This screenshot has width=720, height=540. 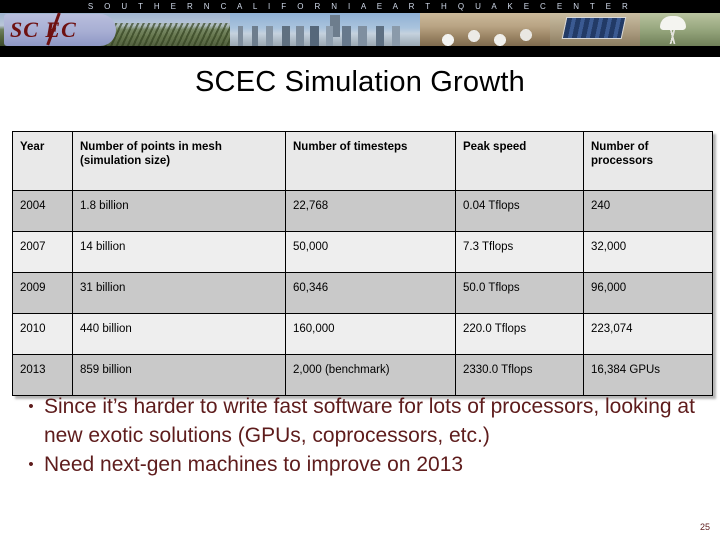 What do you see at coordinates (179, 211) in the screenshot?
I see `cell-mesh: 1.8 billion` at bounding box center [179, 211].